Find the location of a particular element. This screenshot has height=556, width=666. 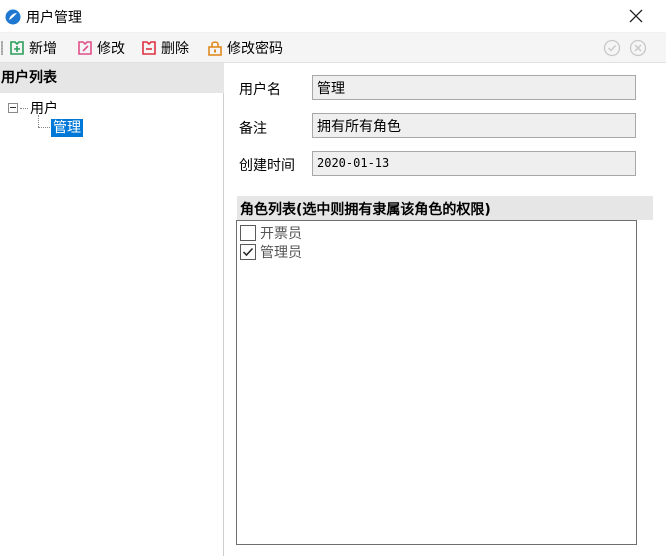

username-label: 用户名 is located at coordinates (260, 90).